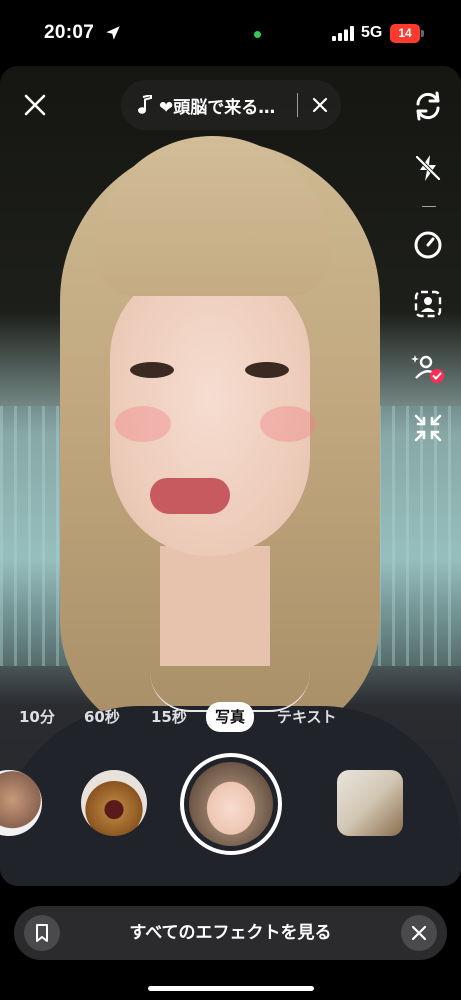 This screenshot has height=1000, width=461. I want to click on status-time: 20:07, so click(69, 32).